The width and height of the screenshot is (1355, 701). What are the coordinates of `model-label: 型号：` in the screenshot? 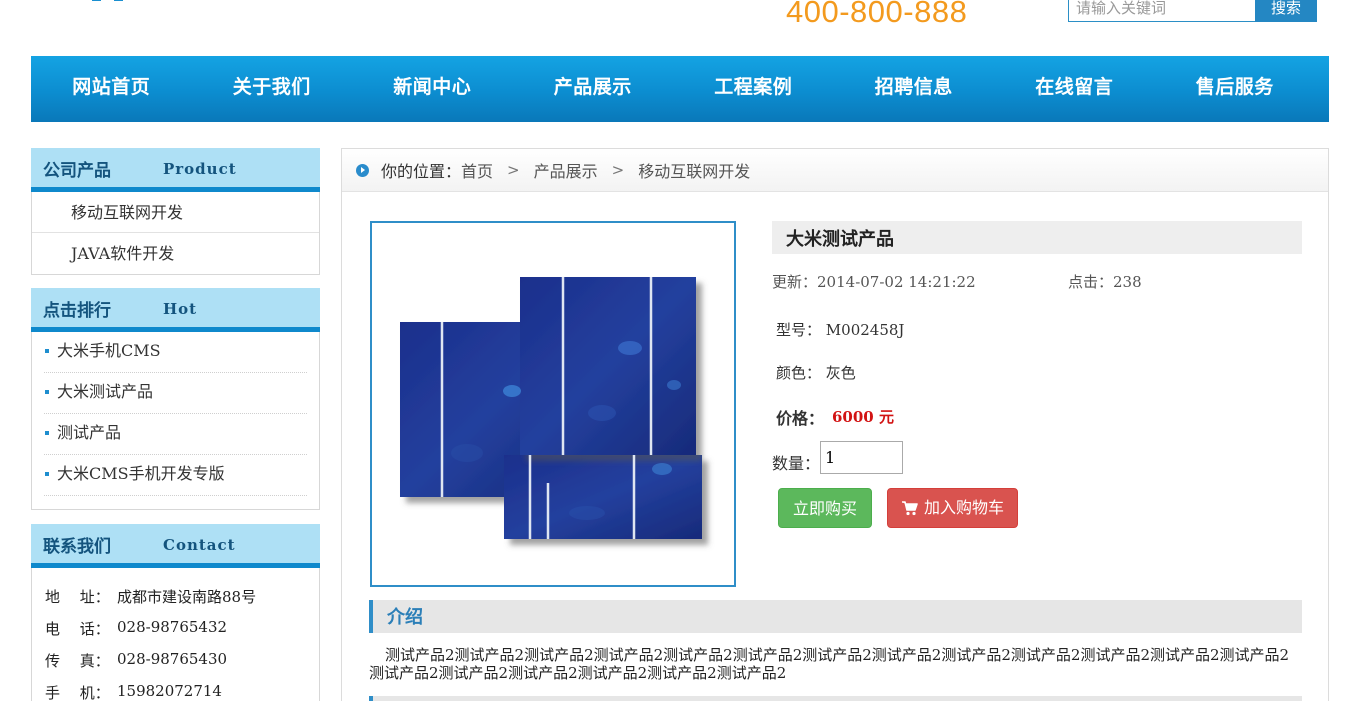 It's located at (799, 330).